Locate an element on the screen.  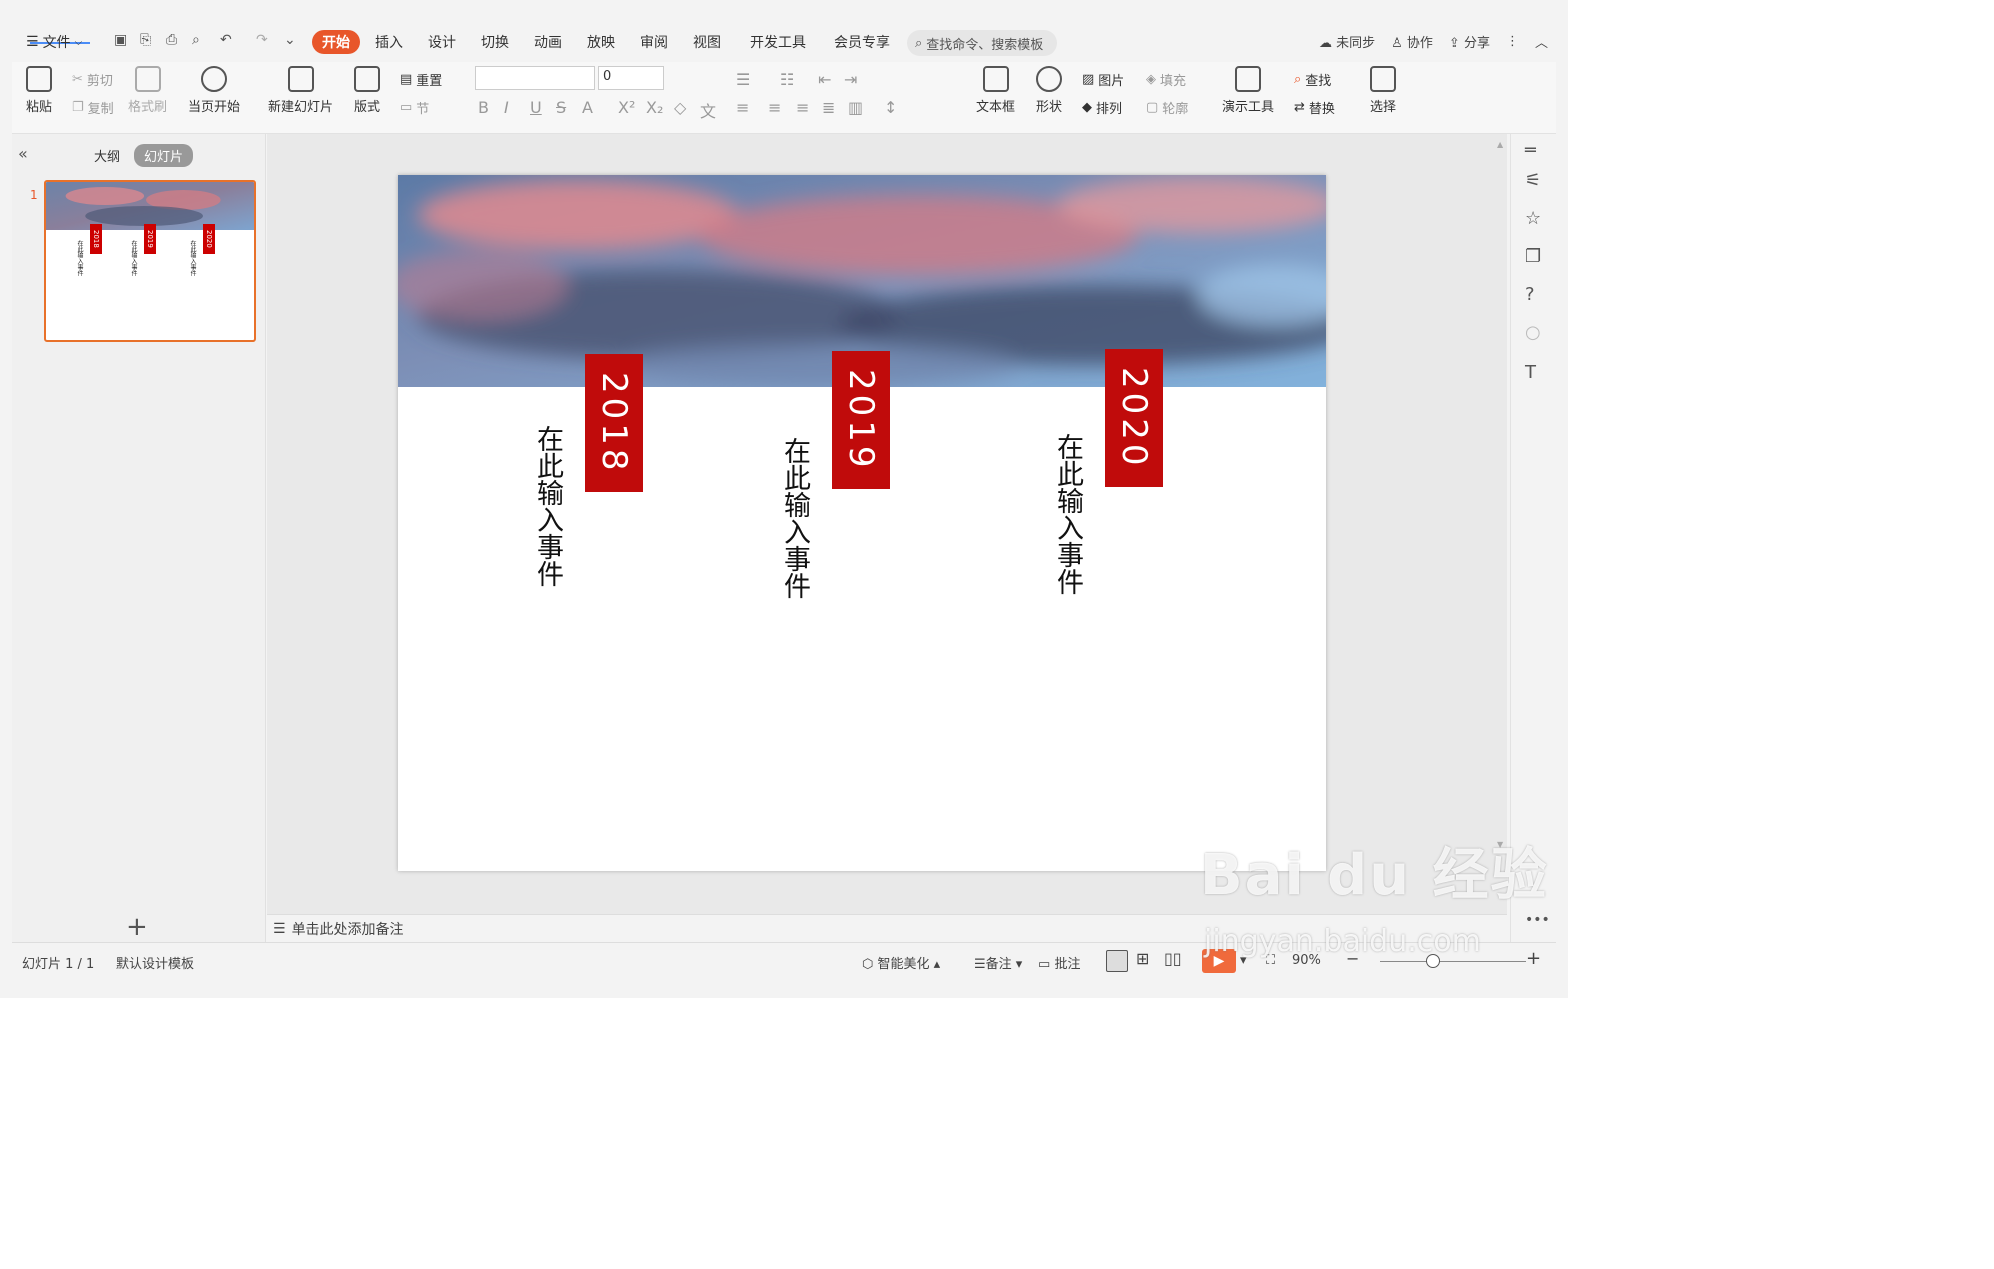
command-search-box: ⌕ 查找命令、搜索模板 is located at coordinates (982, 43).